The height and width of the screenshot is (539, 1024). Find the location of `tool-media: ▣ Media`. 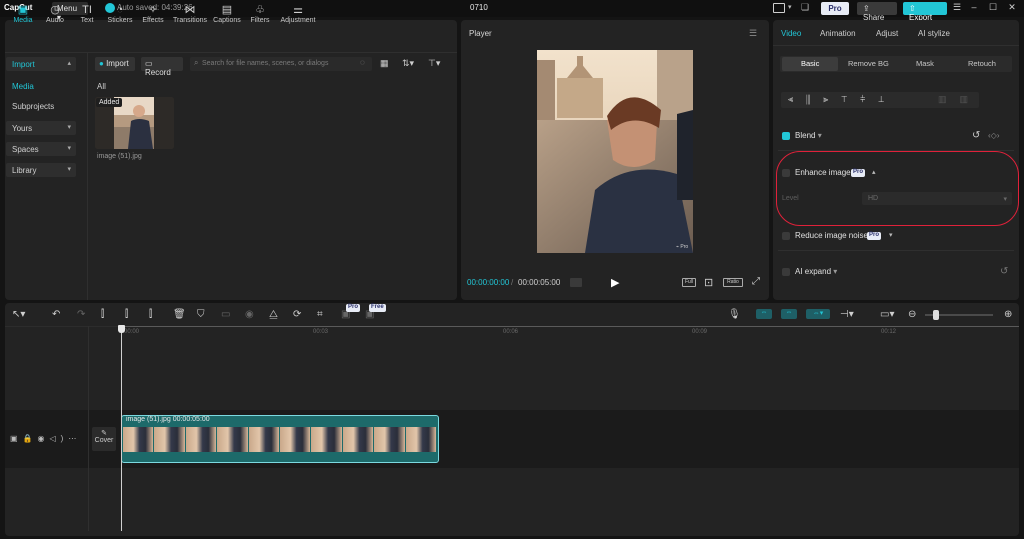

tool-media: ▣ Media is located at coordinates (23, 17).